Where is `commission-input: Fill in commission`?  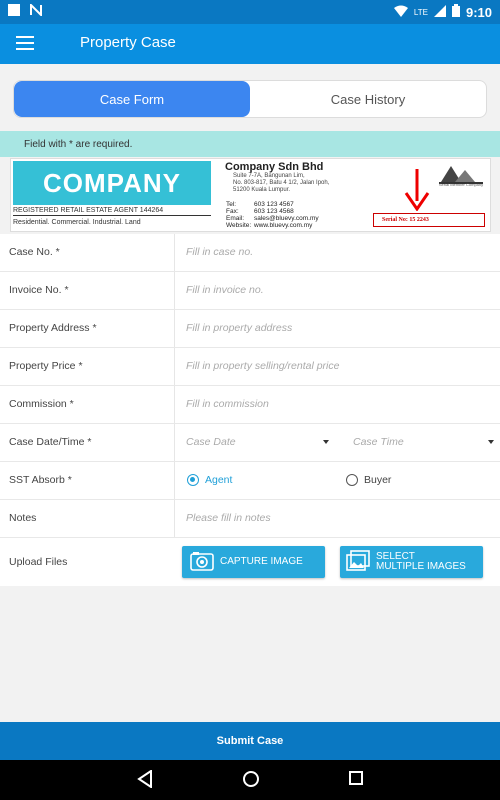 commission-input: Fill in commission is located at coordinates (227, 404).